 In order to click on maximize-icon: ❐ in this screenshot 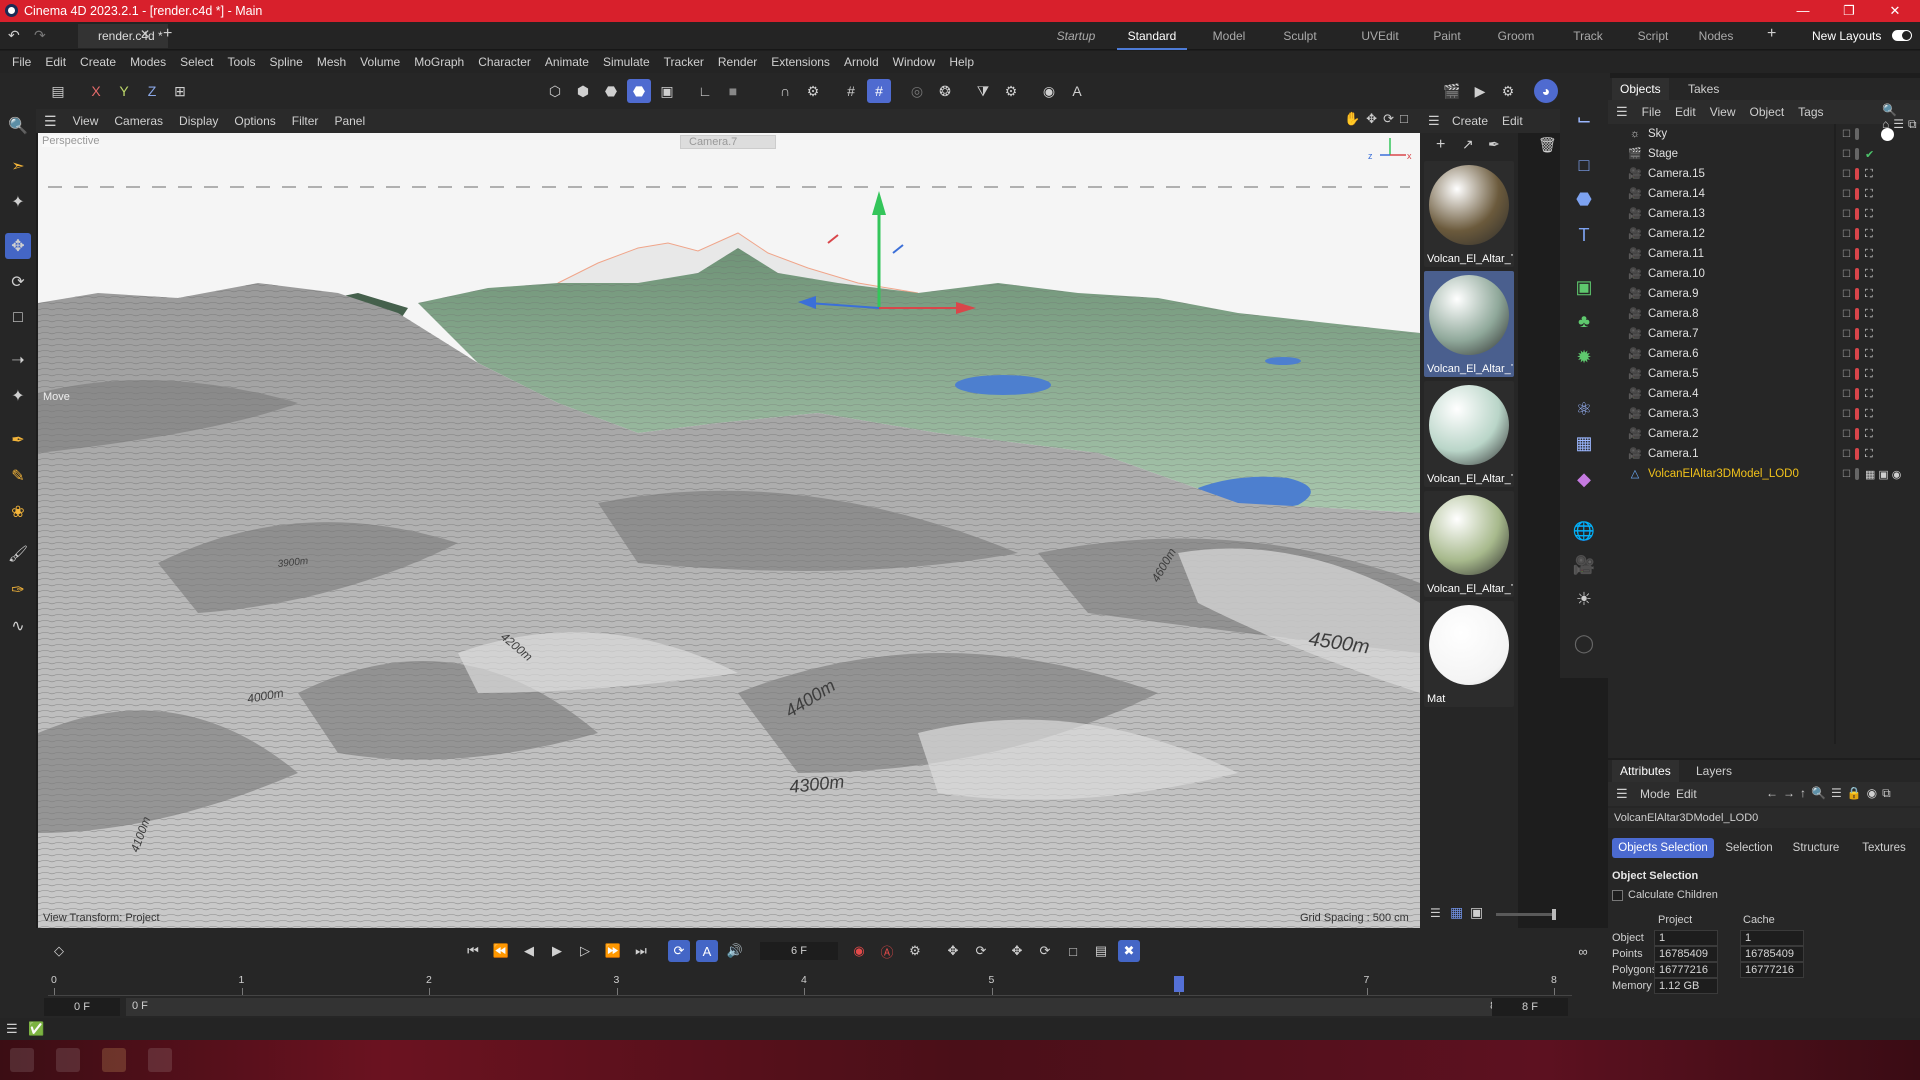, I will do `click(1849, 11)`.